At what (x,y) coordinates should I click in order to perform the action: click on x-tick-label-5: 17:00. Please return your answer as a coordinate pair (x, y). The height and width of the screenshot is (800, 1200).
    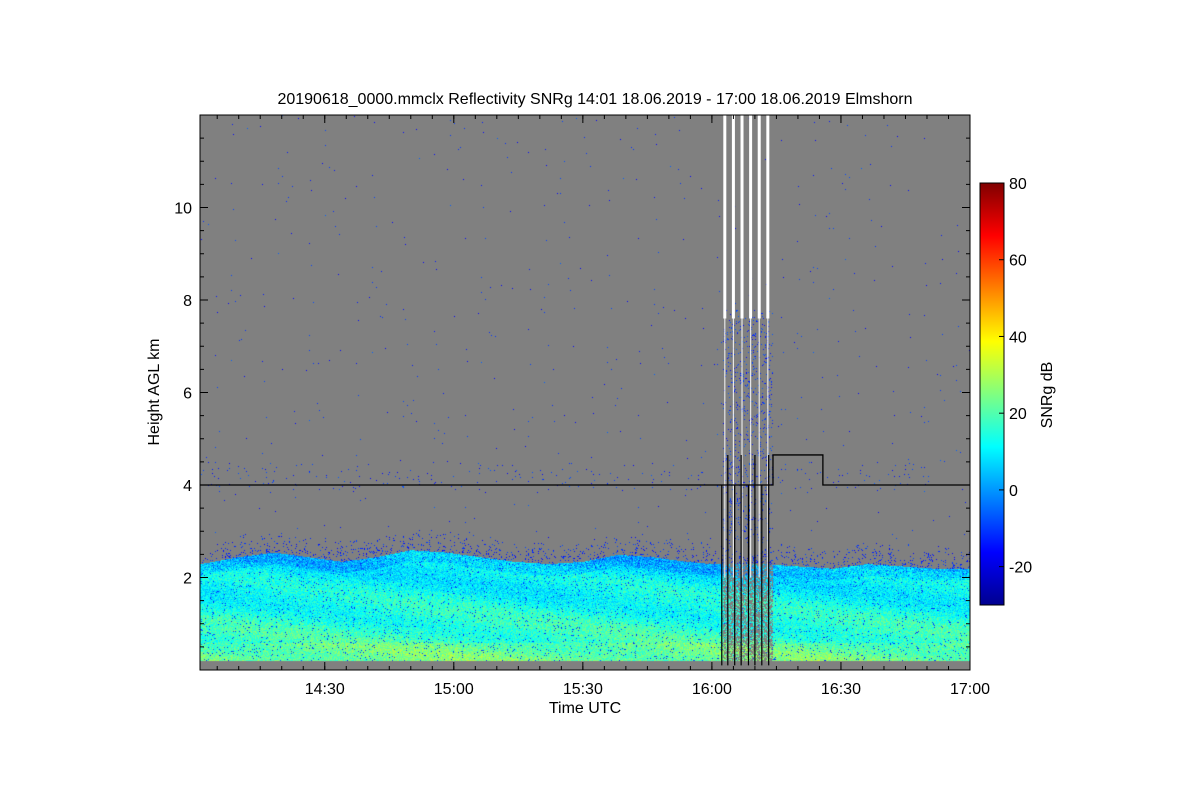
    Looking at the image, I should click on (970, 689).